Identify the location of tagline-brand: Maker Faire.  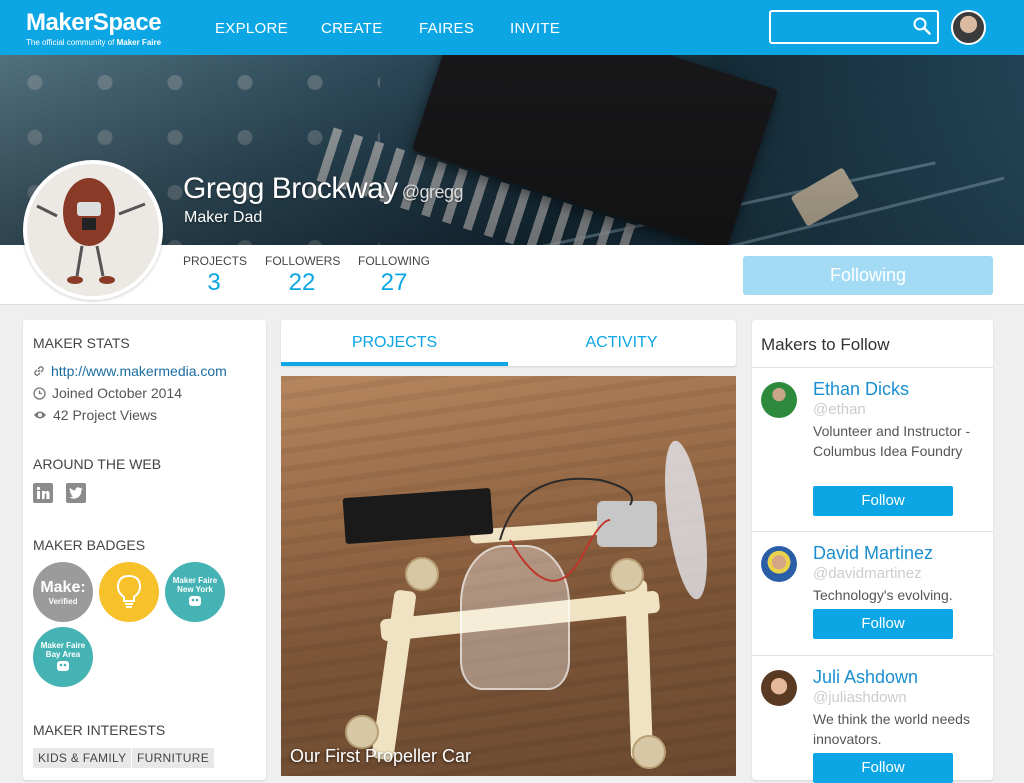
(139, 42).